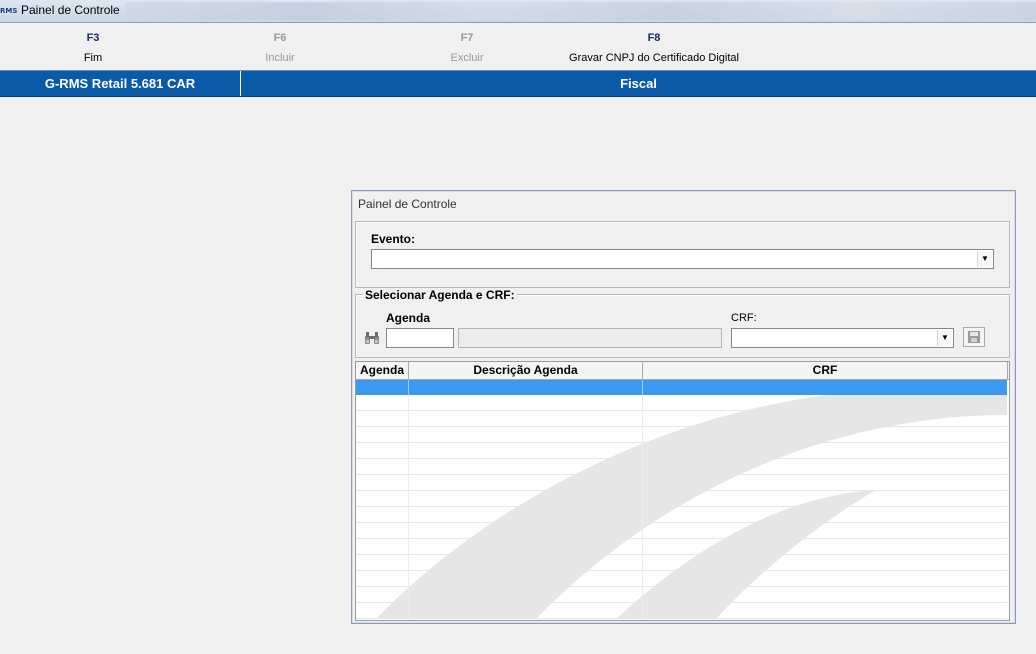 The height and width of the screenshot is (654, 1036). What do you see at coordinates (654, 48) in the screenshot?
I see `gravar-cnpj-button: F8 Gravar CNPJ do Certificado Digital` at bounding box center [654, 48].